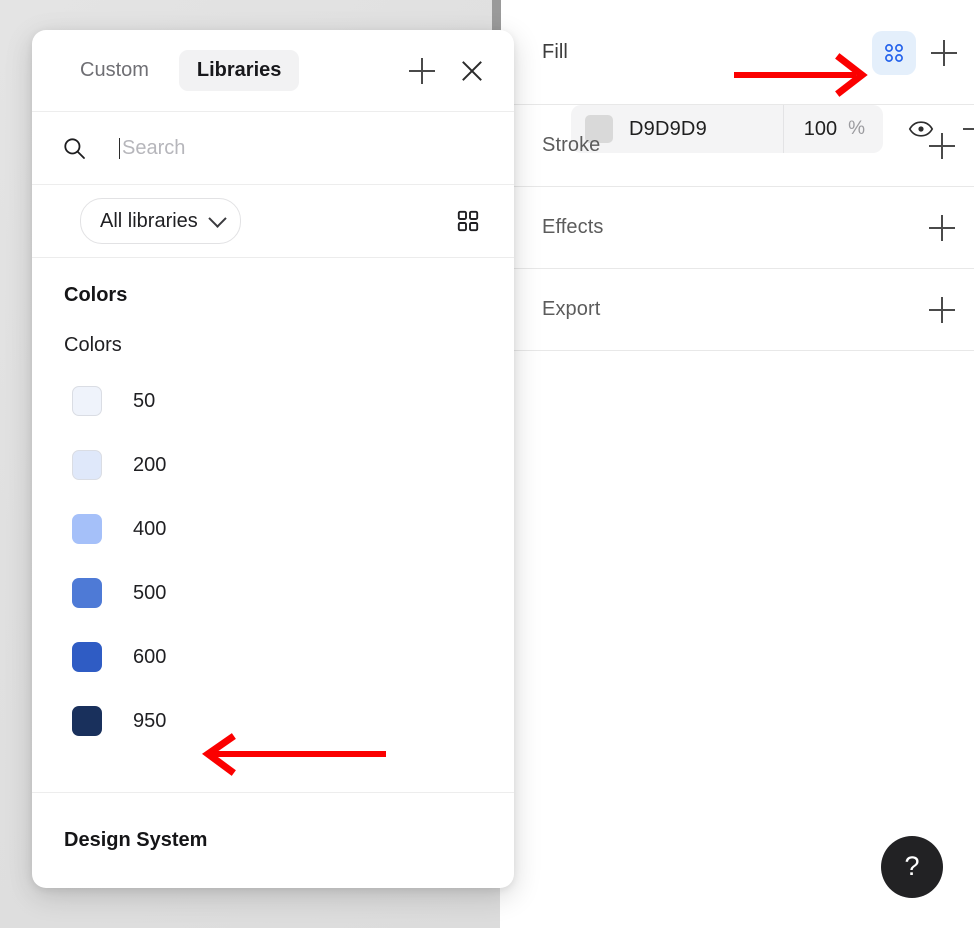 The height and width of the screenshot is (928, 974). I want to click on list-item: 500, so click(273, 593).